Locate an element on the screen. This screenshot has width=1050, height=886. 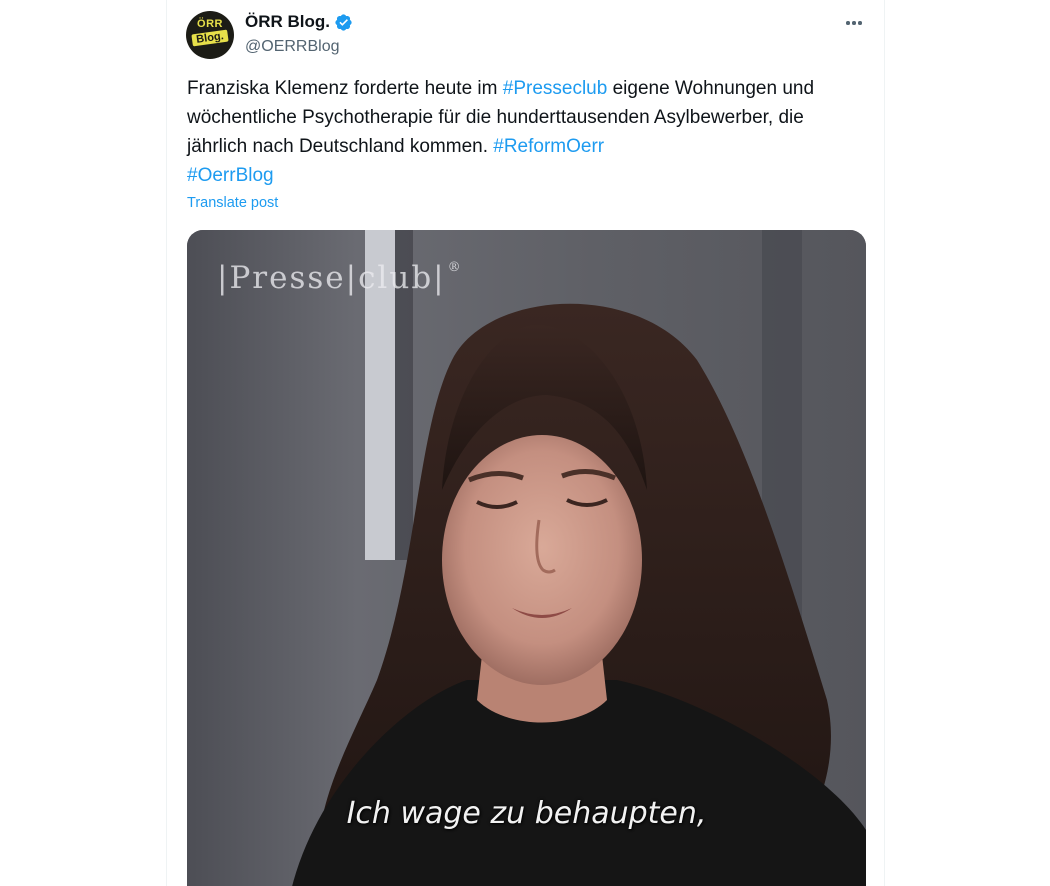
show-logo-watermark: |Presse|club| ® is located at coordinates (340, 278).